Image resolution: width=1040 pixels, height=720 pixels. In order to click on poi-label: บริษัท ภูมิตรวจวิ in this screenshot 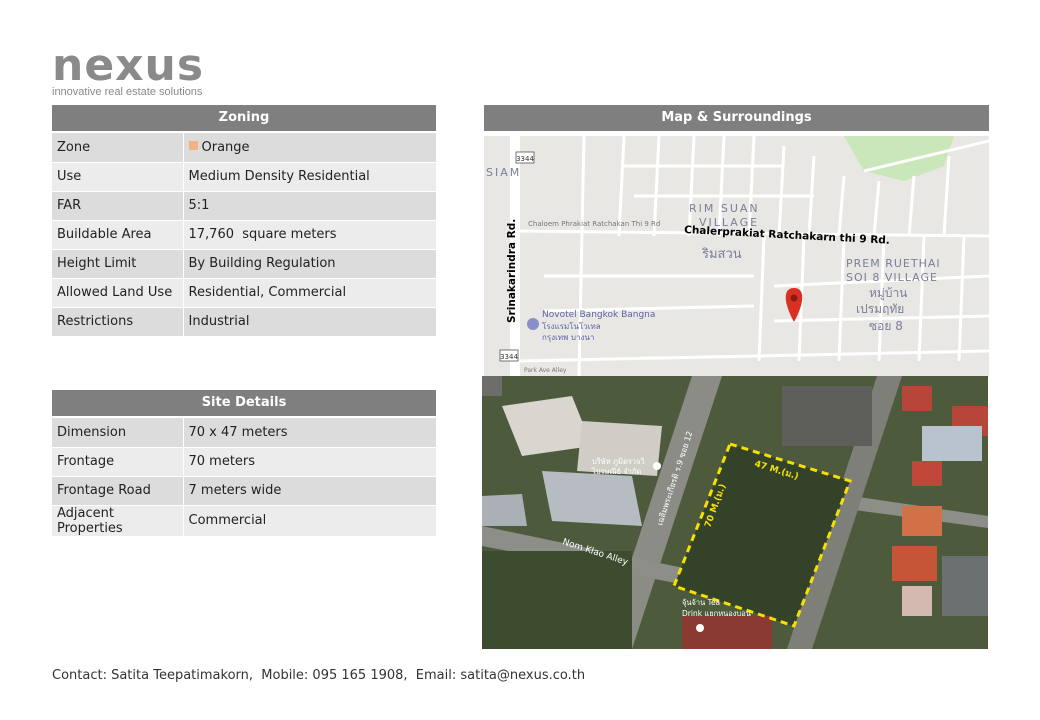, I will do `click(618, 461)`.